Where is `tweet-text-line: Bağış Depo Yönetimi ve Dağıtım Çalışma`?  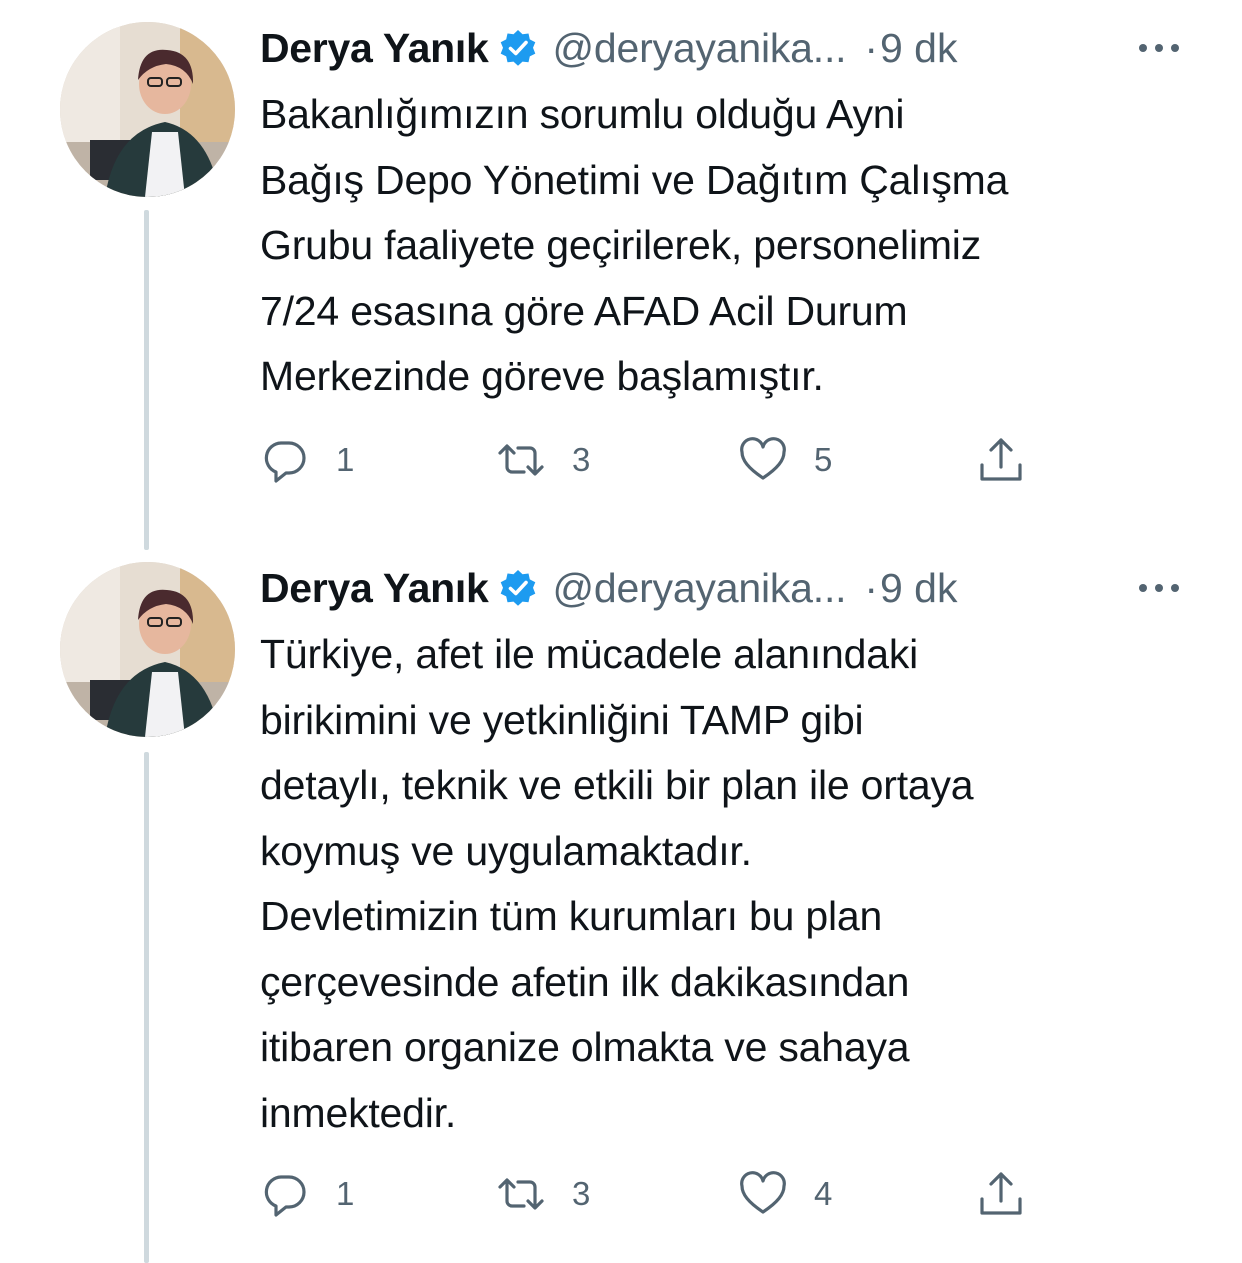
tweet-text-line: Bağış Depo Yönetimi ve Dağıtım Çalışma is located at coordinates (634, 179).